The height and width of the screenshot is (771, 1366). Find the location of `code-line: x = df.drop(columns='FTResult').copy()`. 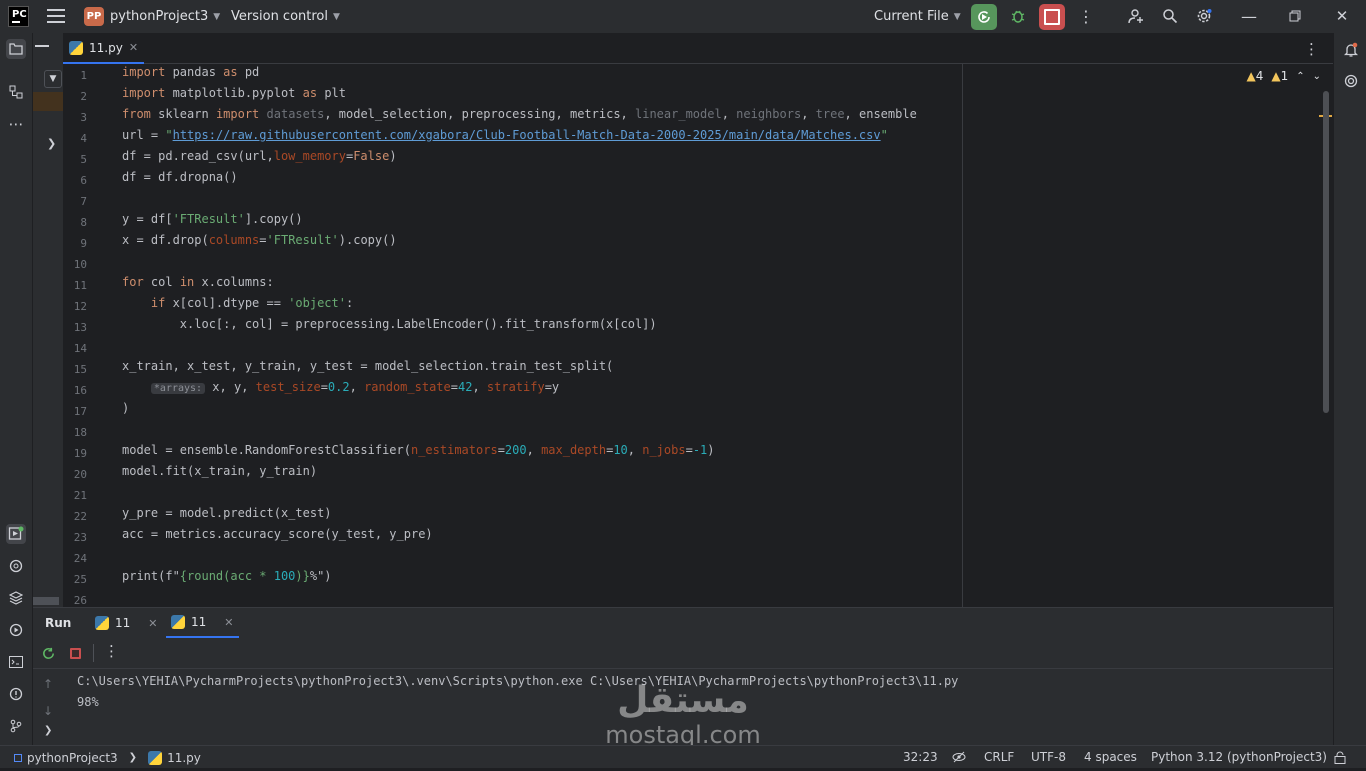

code-line: x = df.drop(columns='FTResult').copy() is located at coordinates (259, 243).